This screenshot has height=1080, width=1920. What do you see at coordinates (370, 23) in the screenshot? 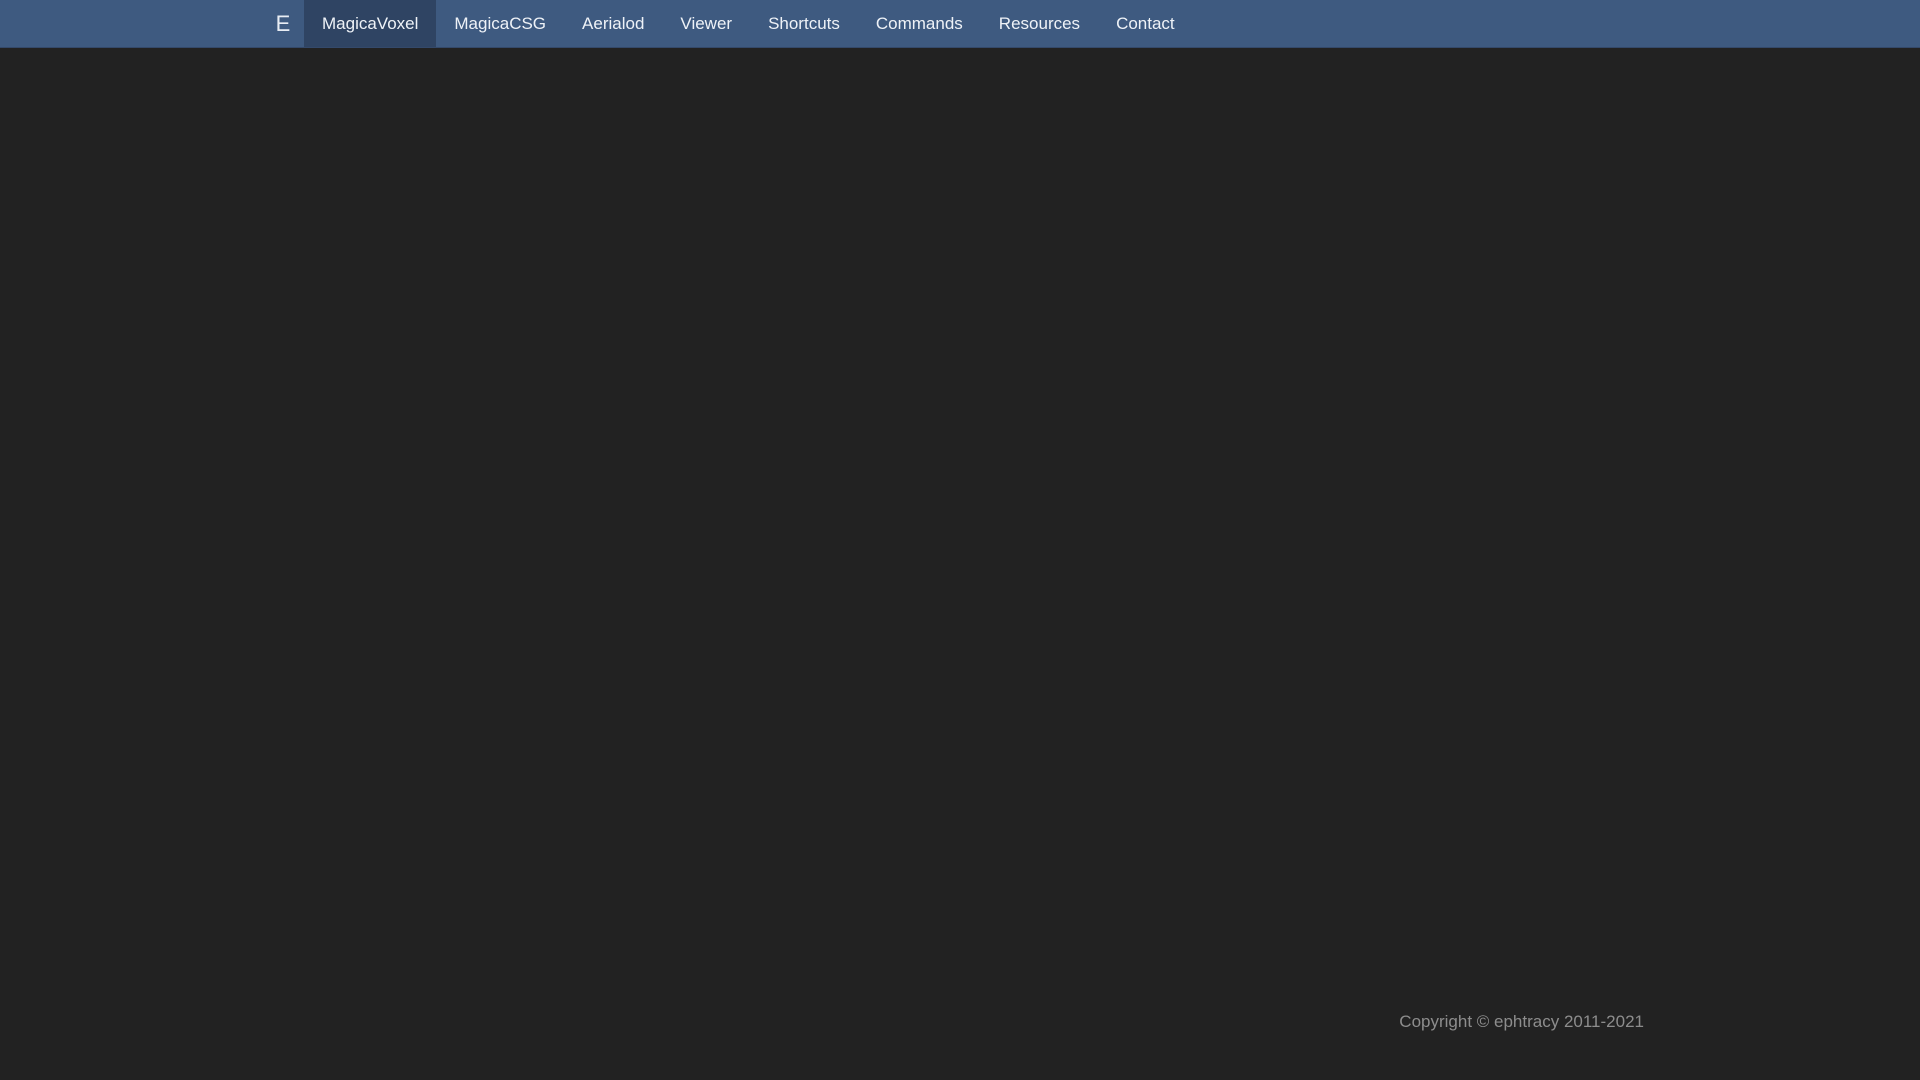
I see `nav-item-magicavoxel: MagicaVoxel` at bounding box center [370, 23].